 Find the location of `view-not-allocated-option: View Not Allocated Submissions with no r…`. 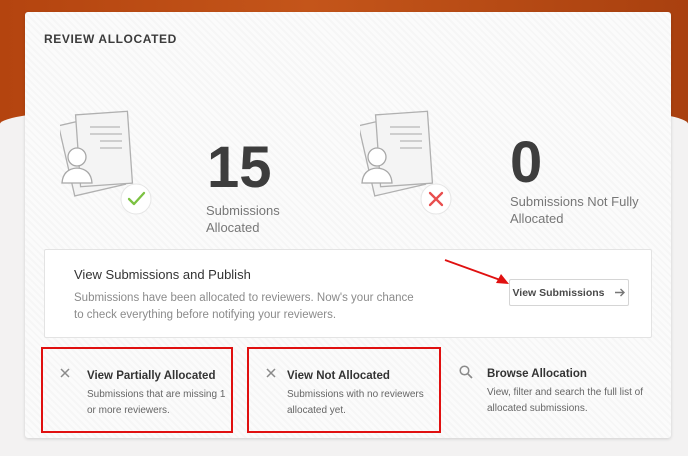

view-not-allocated-option: View Not Allocated Submissions with no r… is located at coordinates (344, 390).